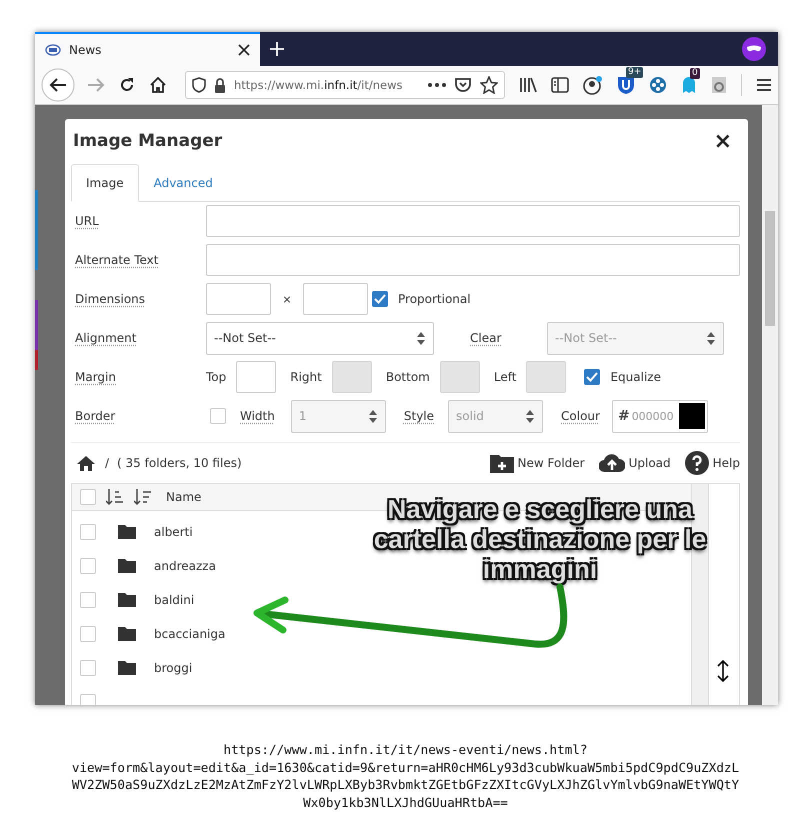  Describe the element at coordinates (611, 463) in the screenshot. I see `upload-icon` at that location.